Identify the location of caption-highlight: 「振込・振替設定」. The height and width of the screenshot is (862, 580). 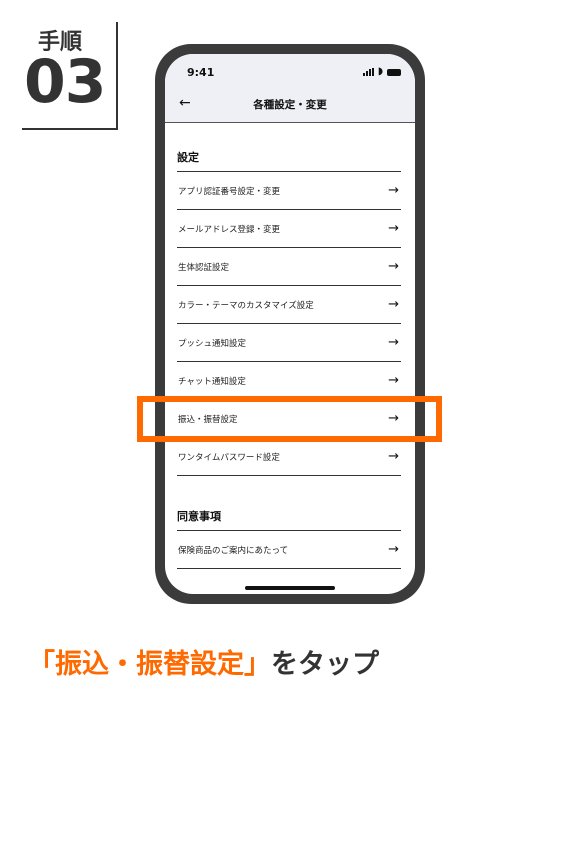
(149, 664).